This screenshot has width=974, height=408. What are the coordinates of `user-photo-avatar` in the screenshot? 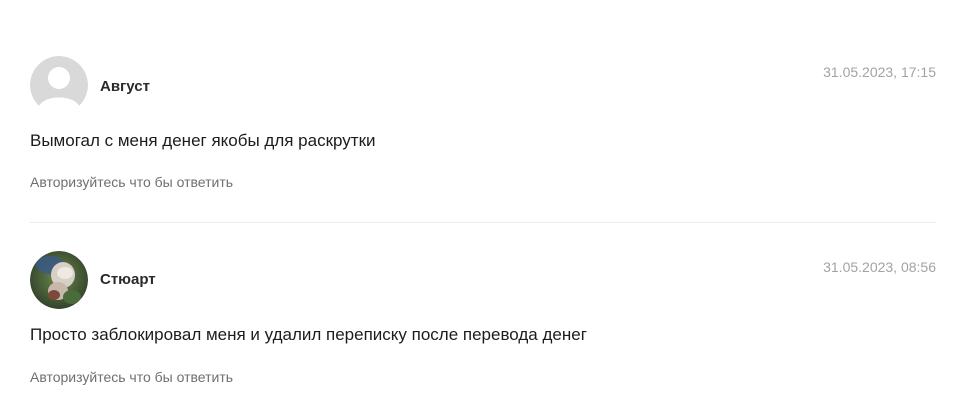 It's located at (59, 280).